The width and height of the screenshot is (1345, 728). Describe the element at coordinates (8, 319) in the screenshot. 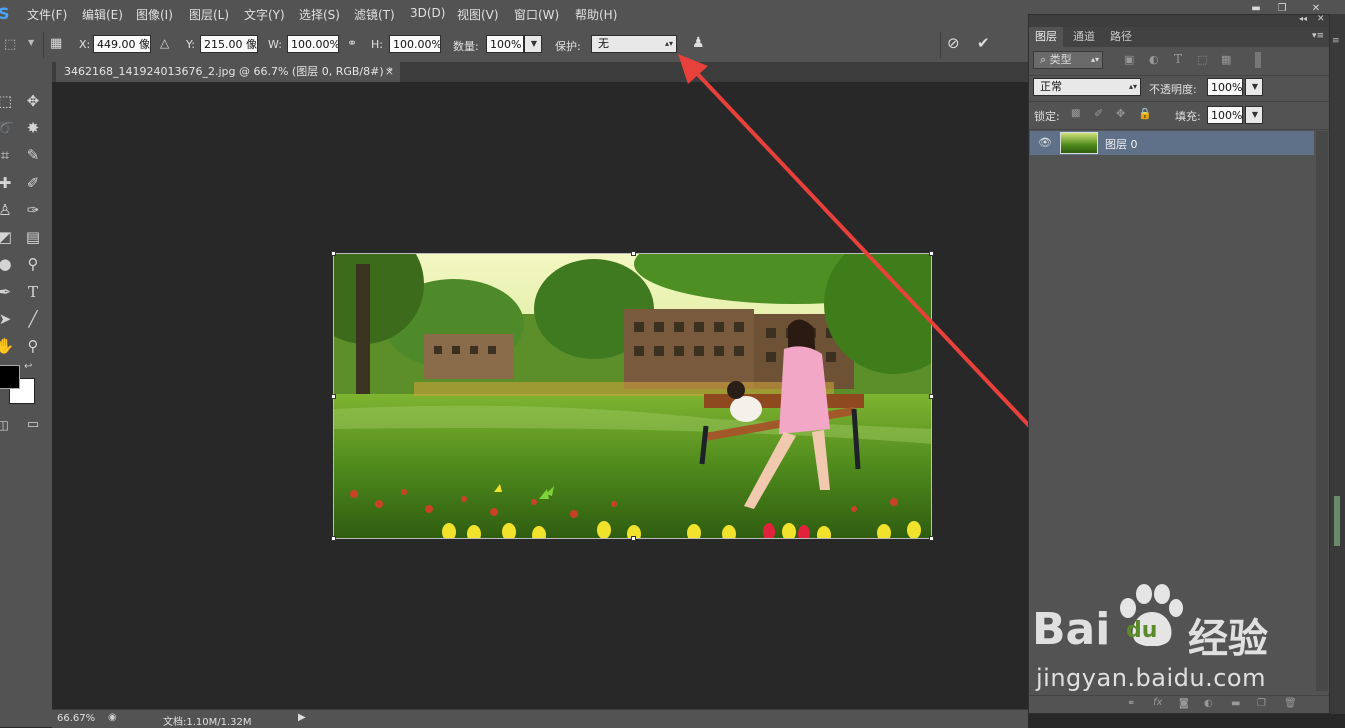

I see `path-select-icon: ➤` at that location.